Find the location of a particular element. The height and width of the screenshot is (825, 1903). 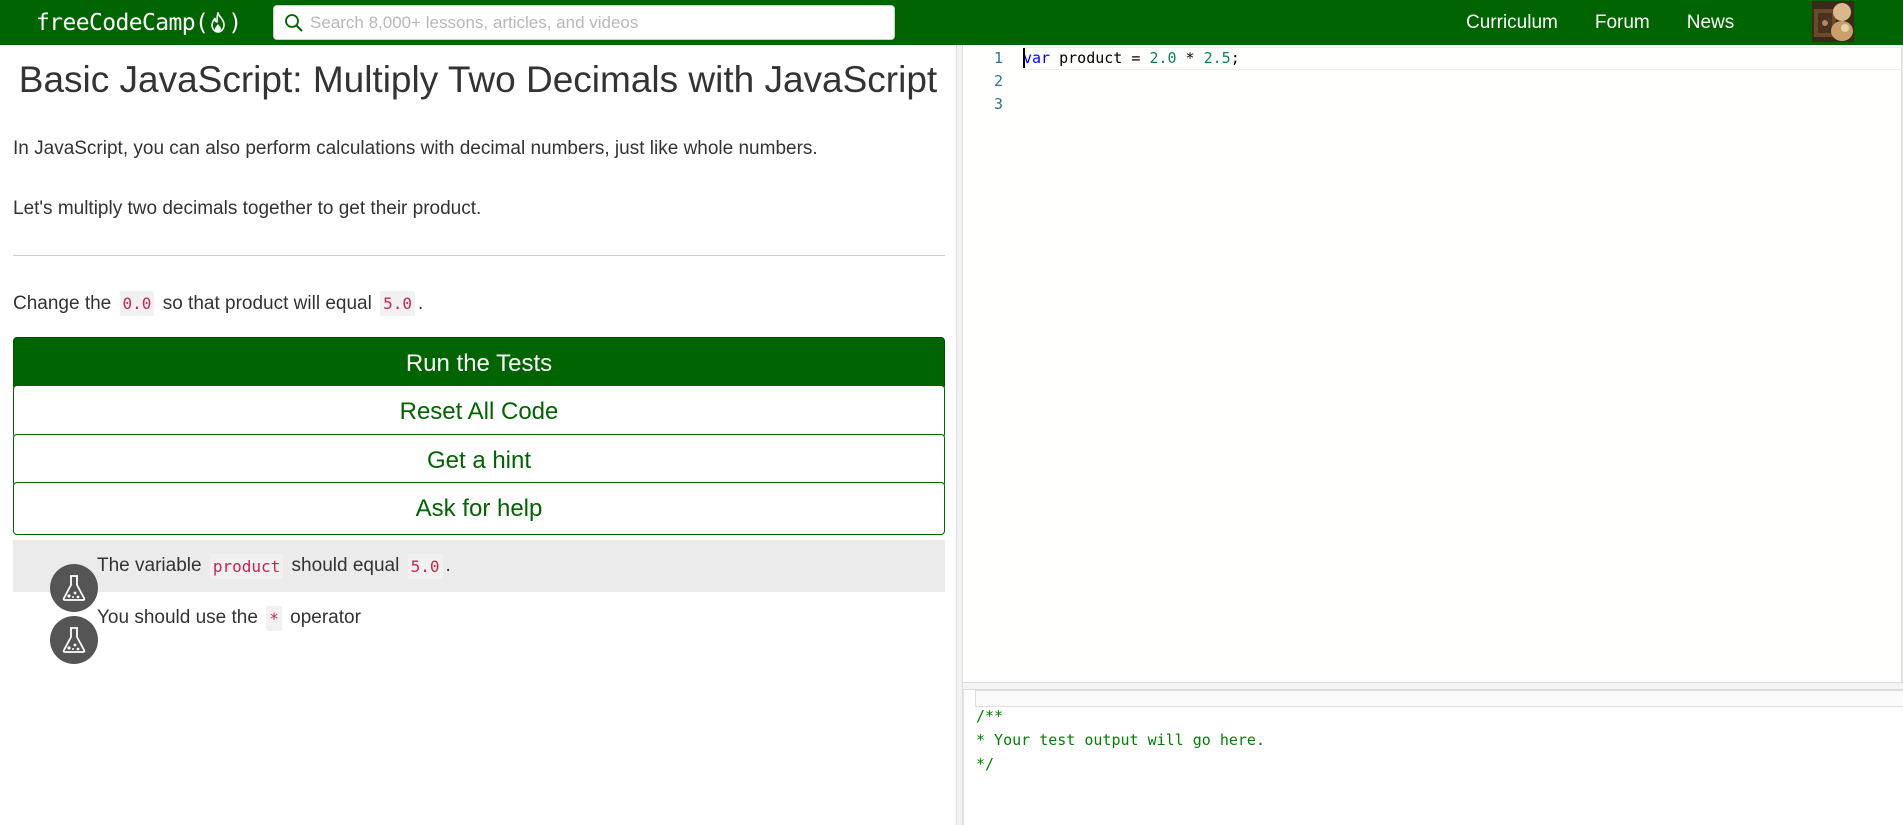

text-cursor is located at coordinates (1024, 58).